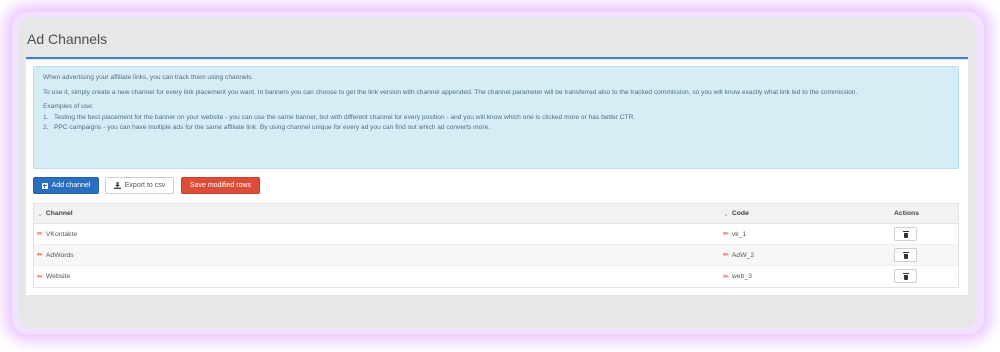 Image resolution: width=1000 pixels, height=352 pixels. What do you see at coordinates (738, 255) in the screenshot?
I see `code-cell: ✏ AdW_2` at bounding box center [738, 255].